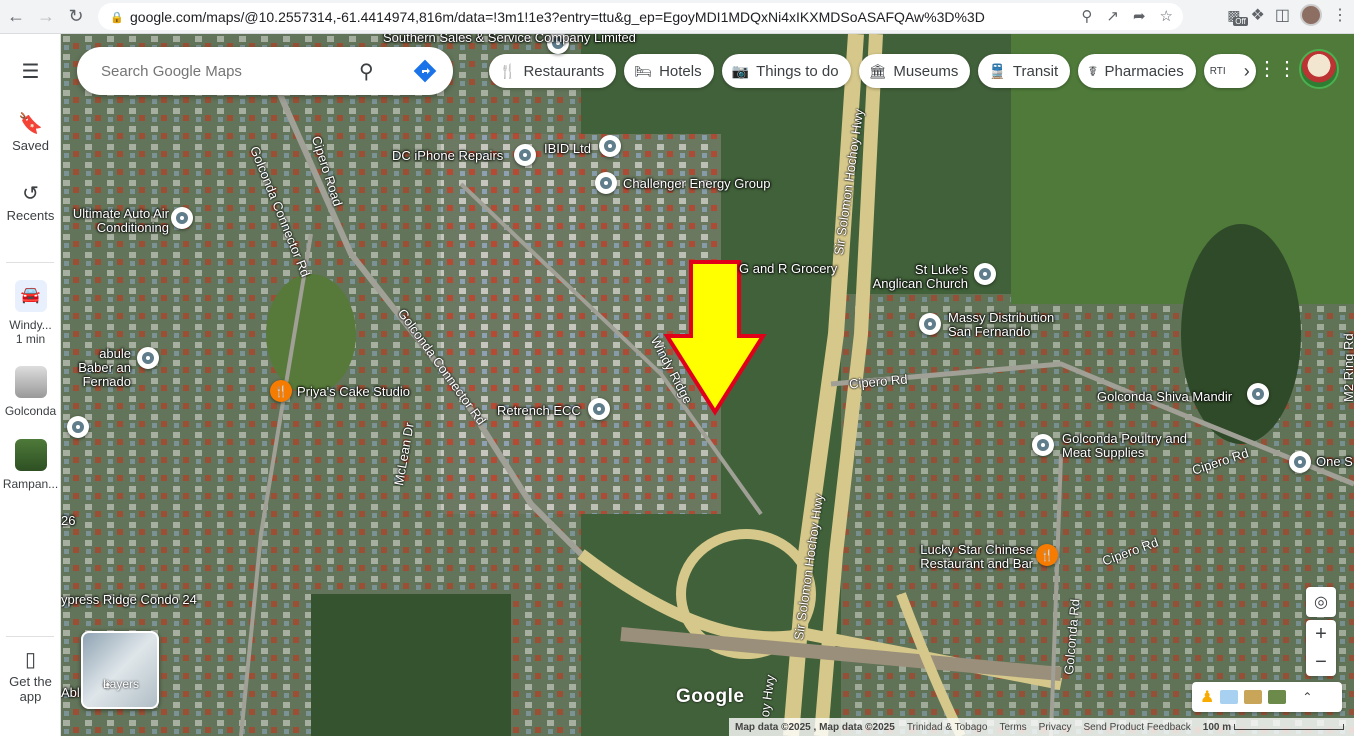 The height and width of the screenshot is (736, 1354). I want to click on church-pin, so click(985, 274).